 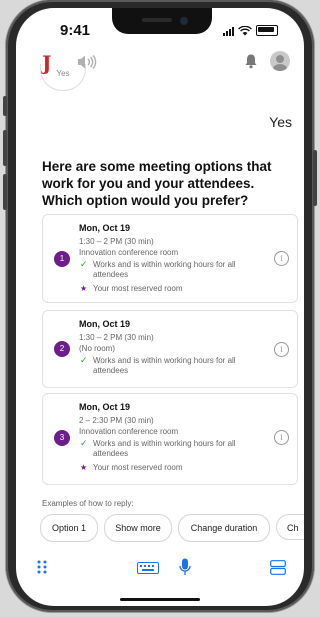 What do you see at coordinates (42, 567) in the screenshot?
I see `grid-dots-icon` at bounding box center [42, 567].